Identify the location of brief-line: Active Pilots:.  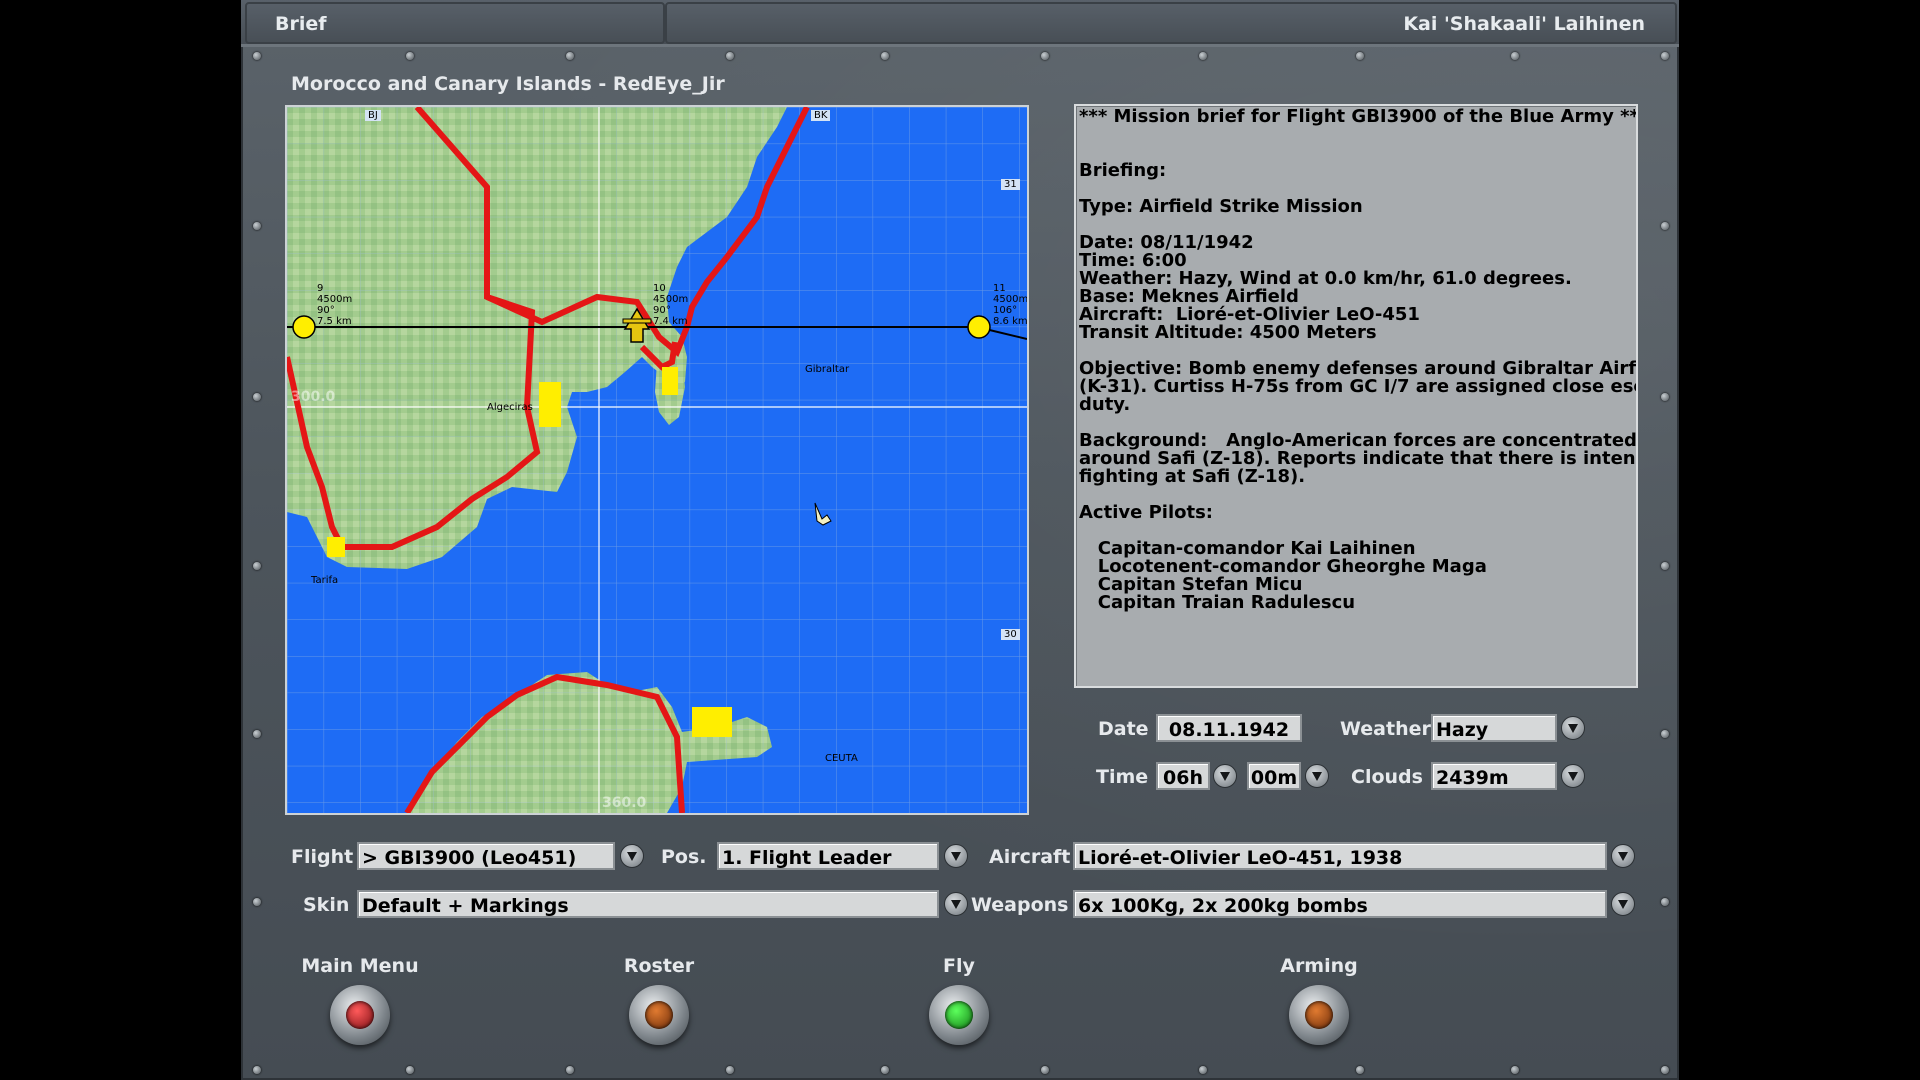
(1146, 512).